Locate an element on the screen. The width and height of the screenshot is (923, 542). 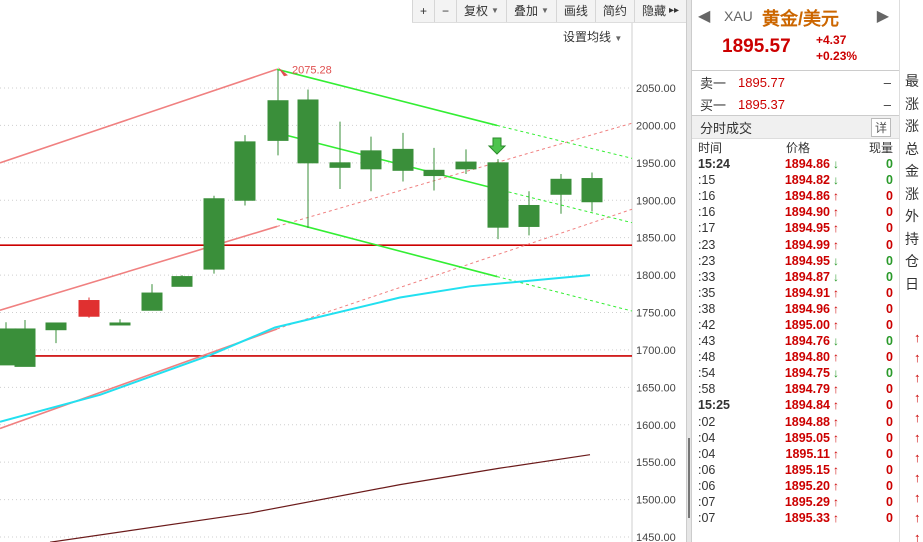
detail-button: 详 is located at coordinates (880, 127).